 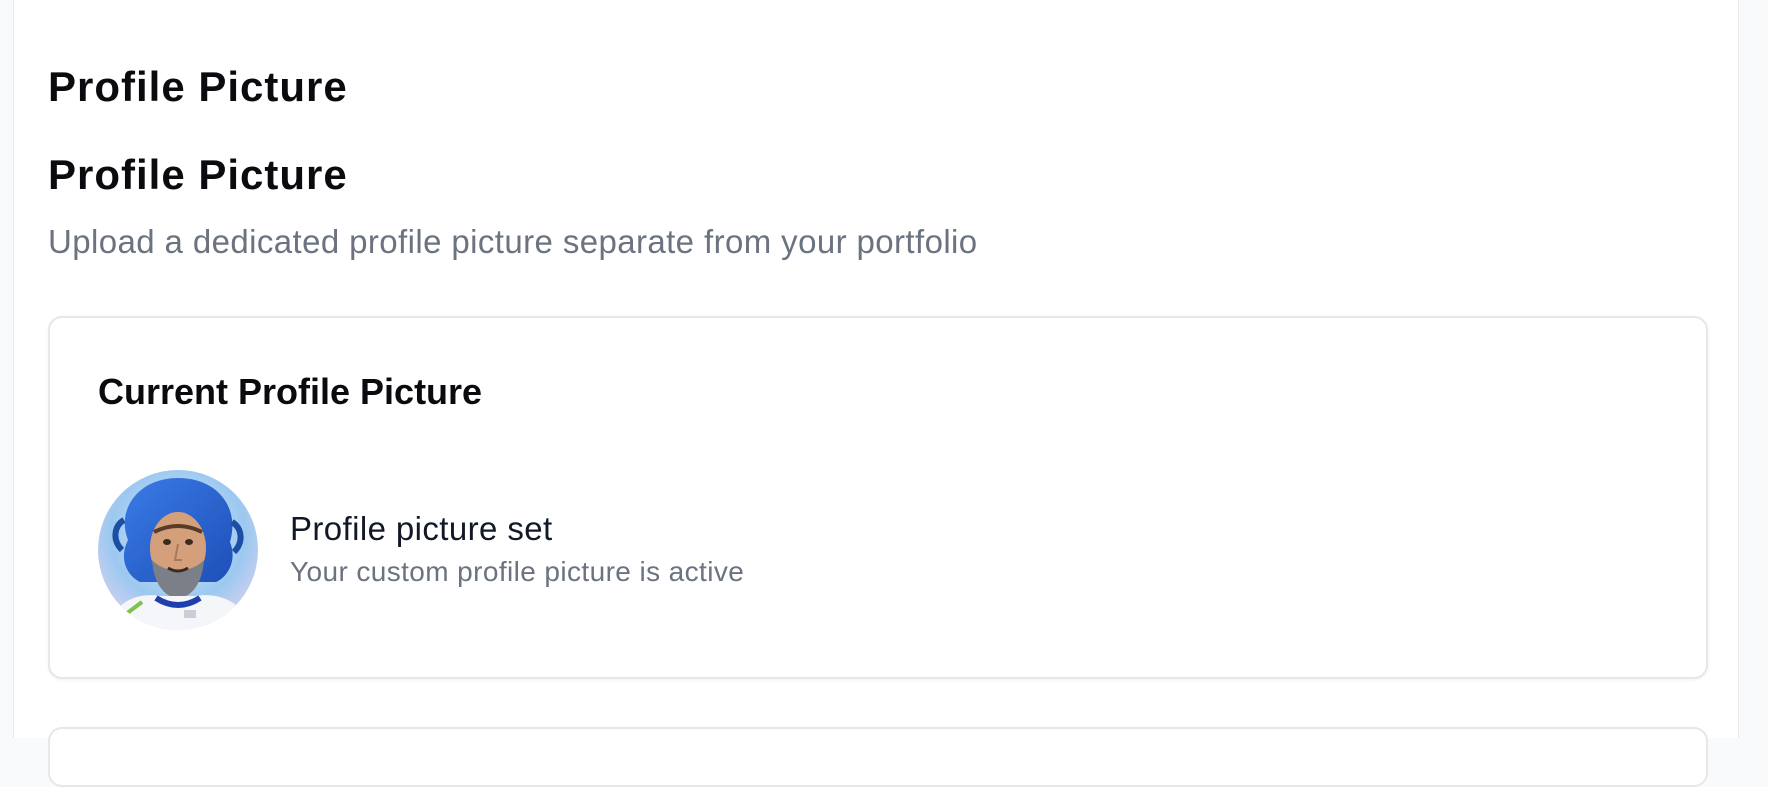 I want to click on section-title: Profile Picture, so click(x=198, y=174).